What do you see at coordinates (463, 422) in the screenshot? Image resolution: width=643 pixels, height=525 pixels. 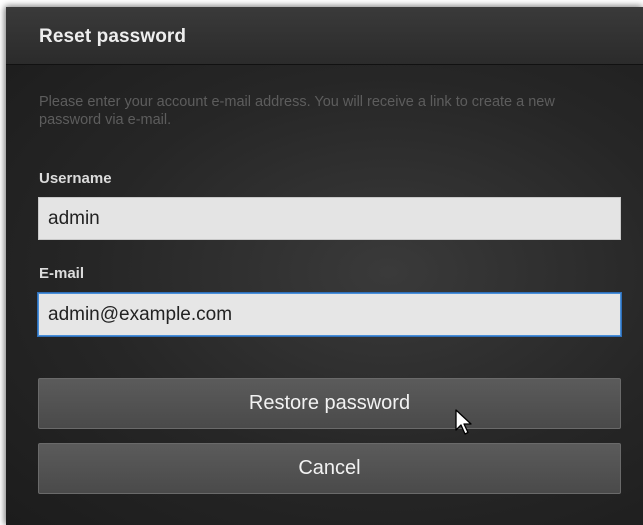 I see `mouse-pointer-icon` at bounding box center [463, 422].